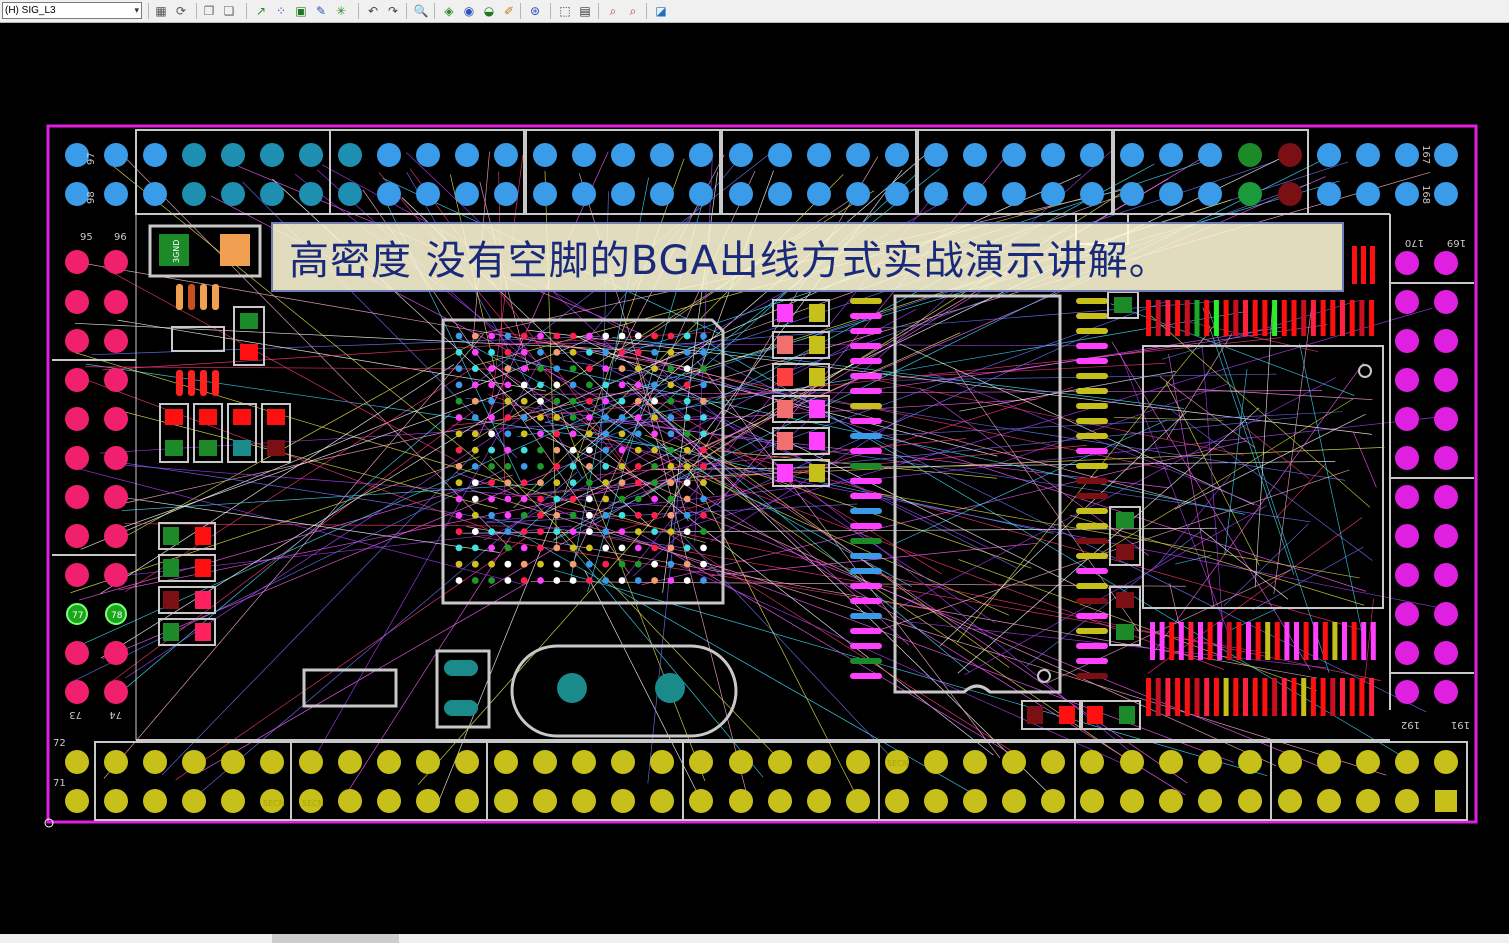 This screenshot has height=943, width=1509. Describe the element at coordinates (261, 10) in the screenshot. I see `route-button: ↗` at that location.